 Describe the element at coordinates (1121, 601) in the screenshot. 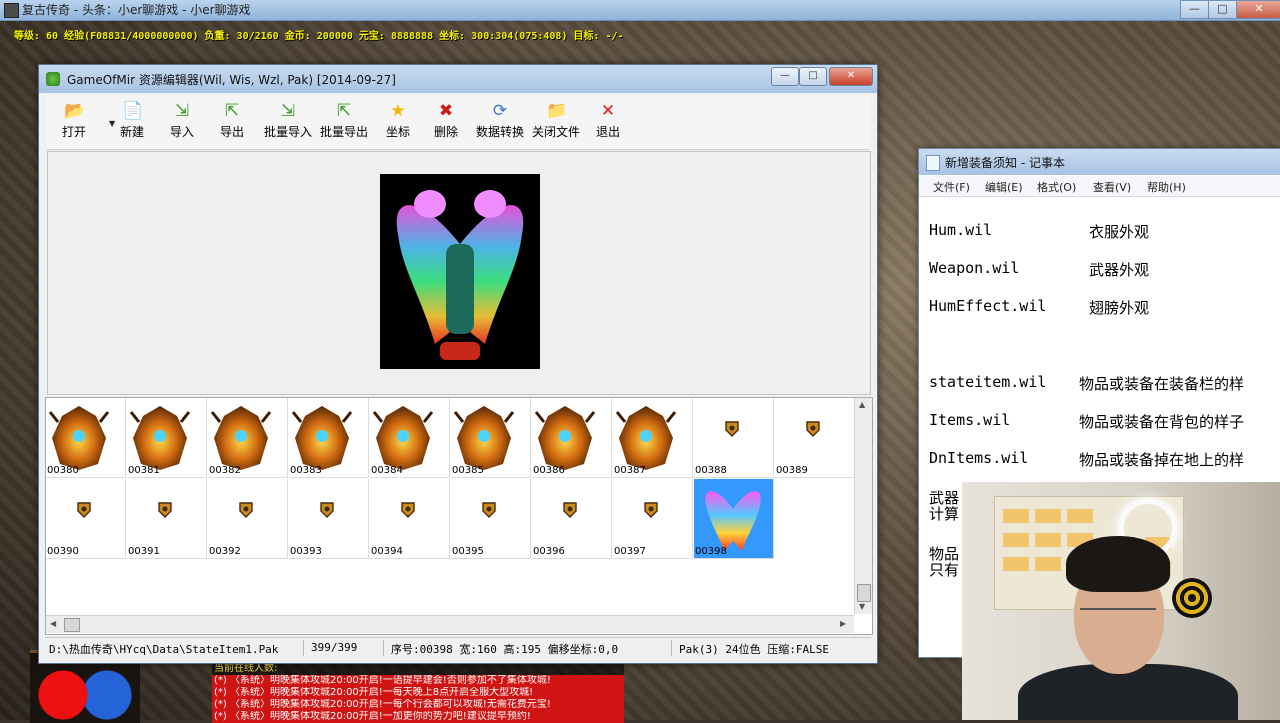

I see `webcam-overlay` at that location.